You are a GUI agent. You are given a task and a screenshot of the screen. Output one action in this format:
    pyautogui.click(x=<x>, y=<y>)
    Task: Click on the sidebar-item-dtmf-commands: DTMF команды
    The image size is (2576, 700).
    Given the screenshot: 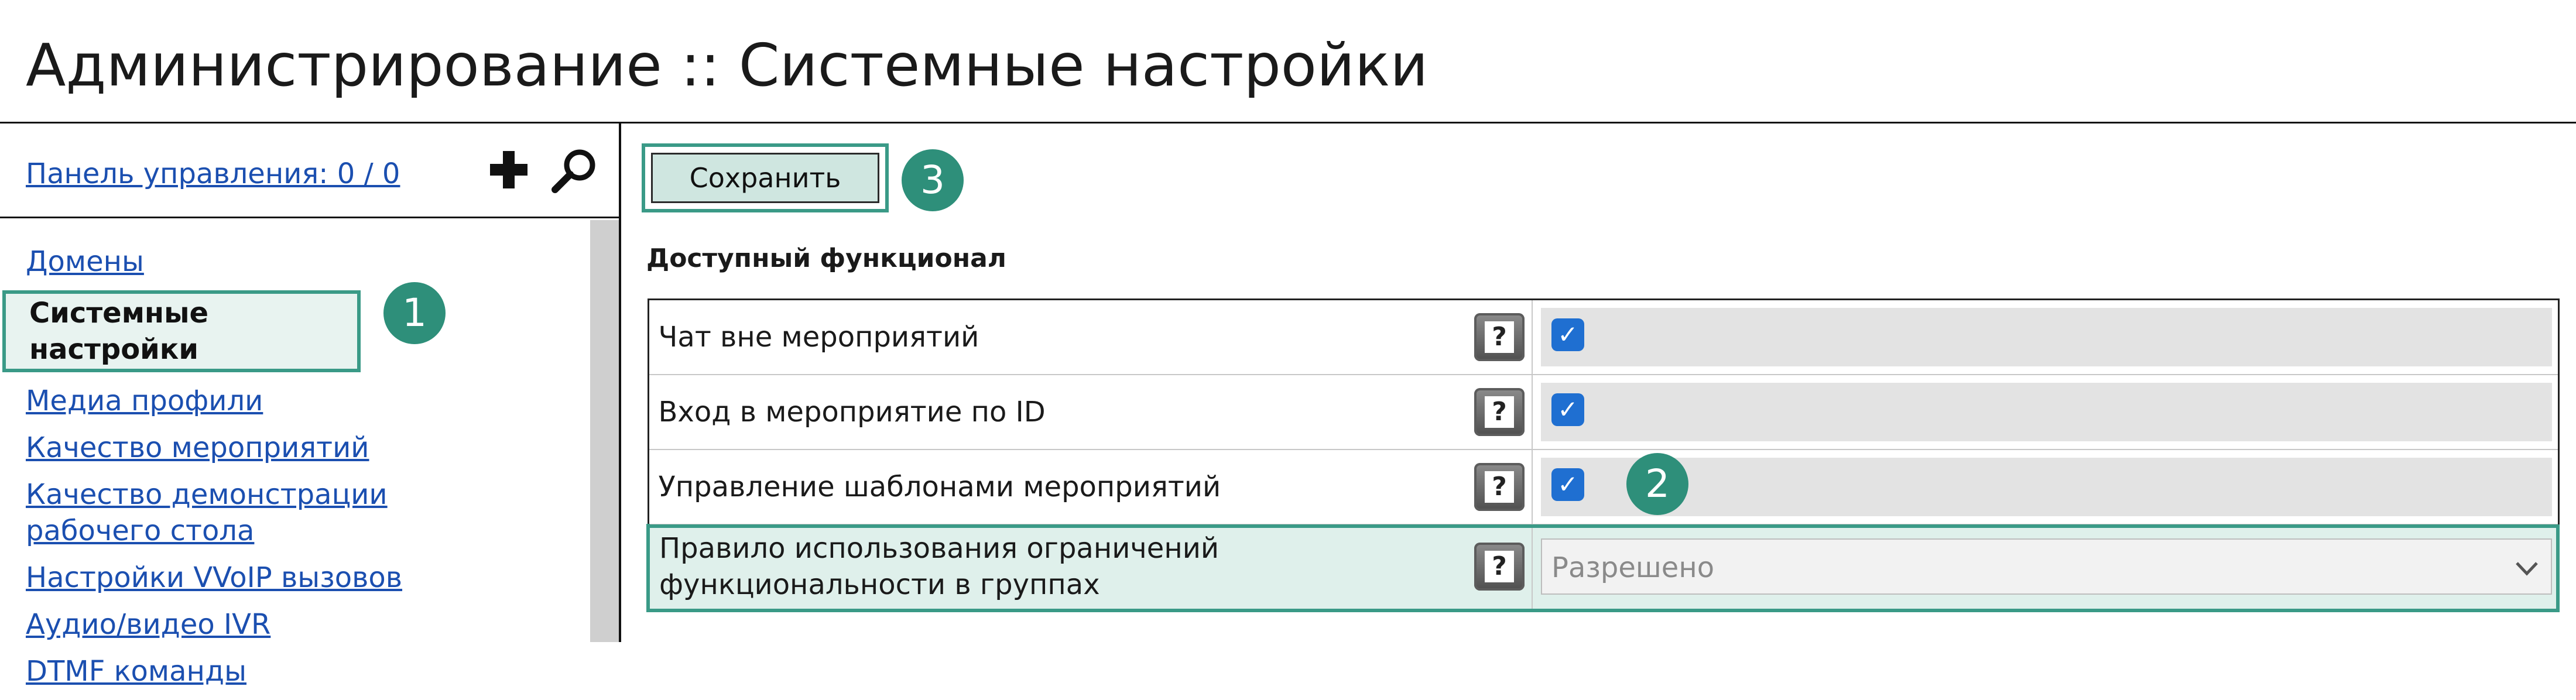 What is the action you would take?
    pyautogui.click(x=263, y=671)
    